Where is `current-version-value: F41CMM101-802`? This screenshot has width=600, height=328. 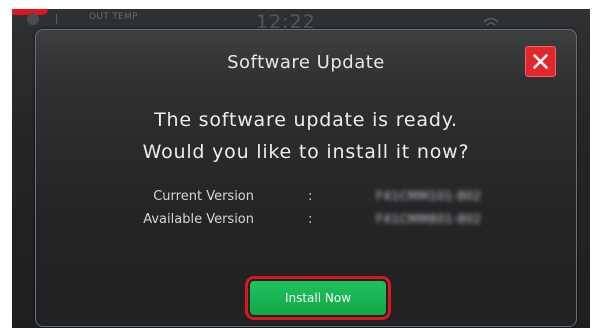 current-version-value: F41CMM101-802 is located at coordinates (429, 196).